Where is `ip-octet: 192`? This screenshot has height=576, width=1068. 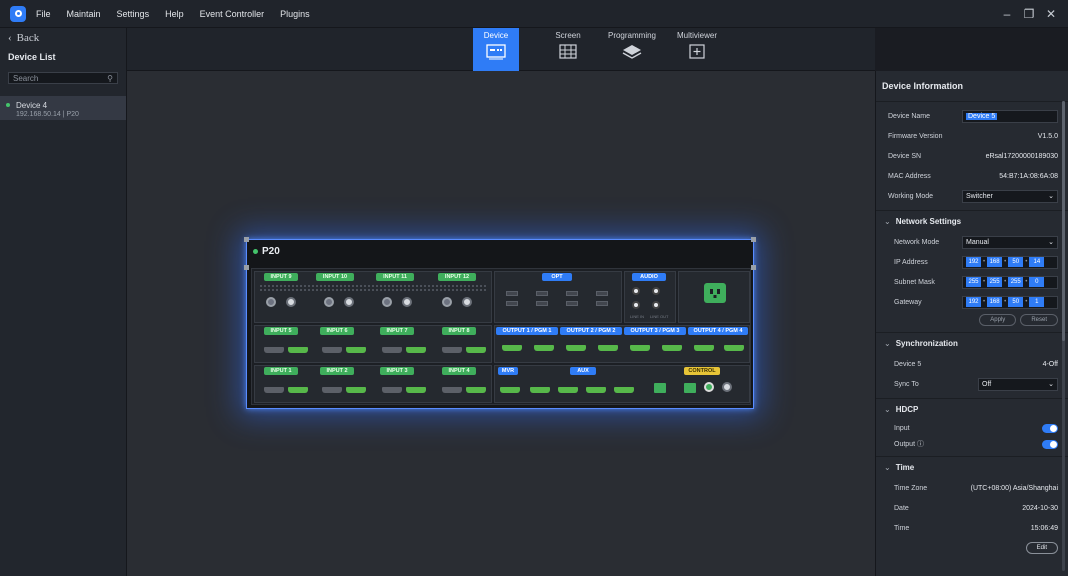 ip-octet: 192 is located at coordinates (973, 262).